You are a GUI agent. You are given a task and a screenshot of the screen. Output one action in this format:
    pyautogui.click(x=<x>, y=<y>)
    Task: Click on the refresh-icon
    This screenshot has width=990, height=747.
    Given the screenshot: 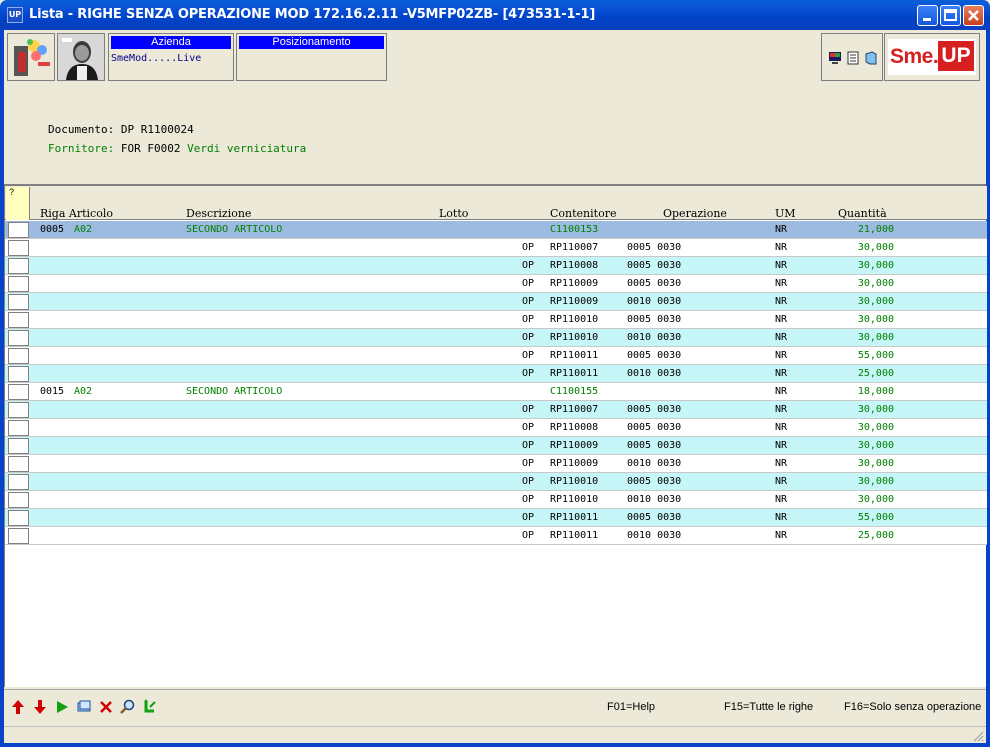 What is the action you would take?
    pyautogui.click(x=150, y=707)
    